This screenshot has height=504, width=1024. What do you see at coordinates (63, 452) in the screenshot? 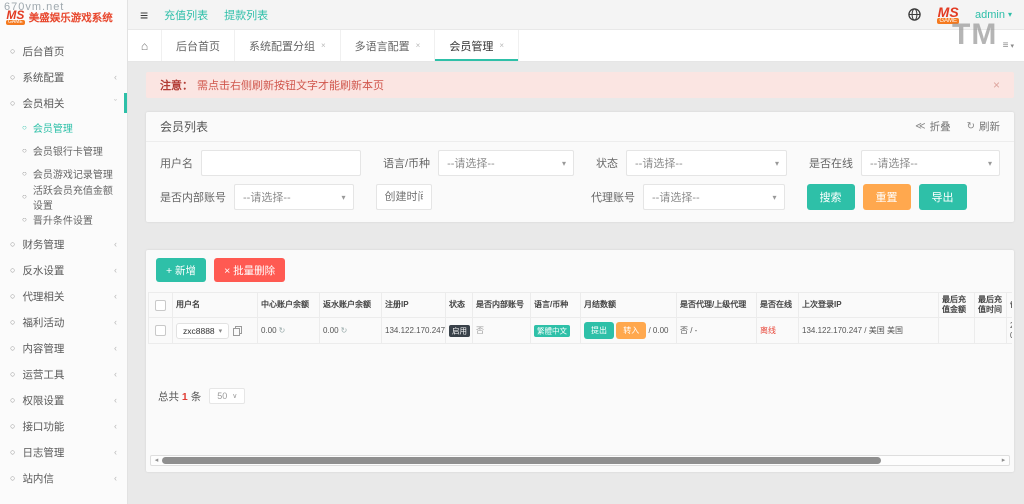
I see `sidebar-item-log: ○ 日志管理 ‹` at bounding box center [63, 452].